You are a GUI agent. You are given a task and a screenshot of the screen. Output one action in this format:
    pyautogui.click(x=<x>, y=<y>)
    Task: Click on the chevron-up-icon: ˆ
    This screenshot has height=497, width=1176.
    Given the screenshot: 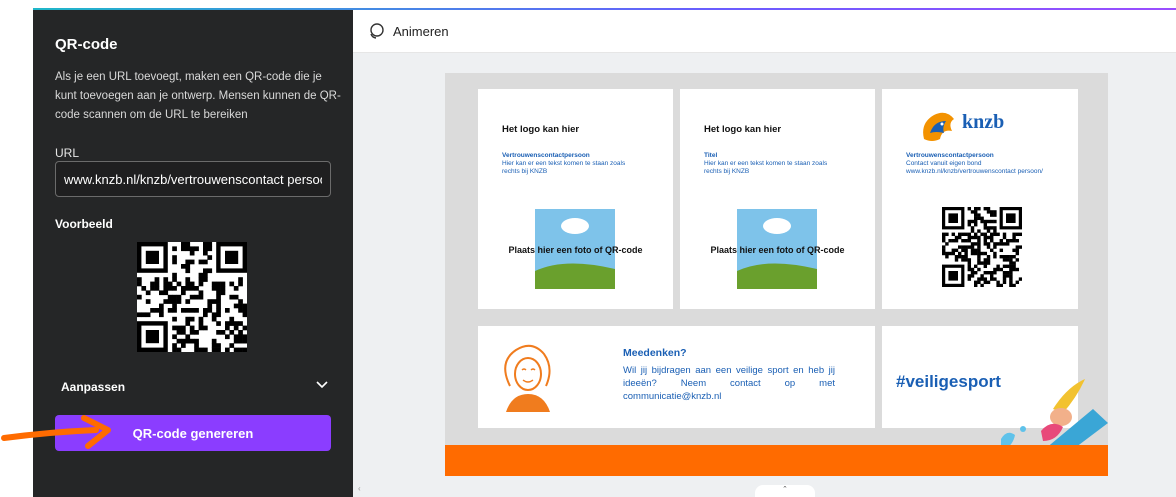 What is the action you would take?
    pyautogui.click(x=785, y=490)
    